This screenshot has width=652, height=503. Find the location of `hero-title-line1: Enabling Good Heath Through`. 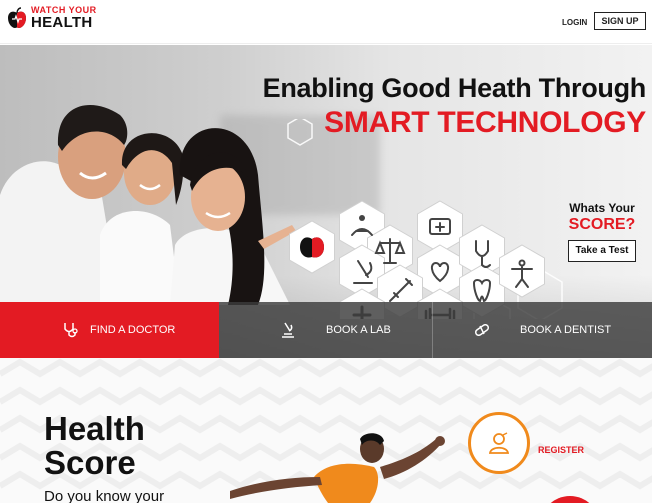

hero-title-line1: Enabling Good Heath Through is located at coordinates (454, 88).